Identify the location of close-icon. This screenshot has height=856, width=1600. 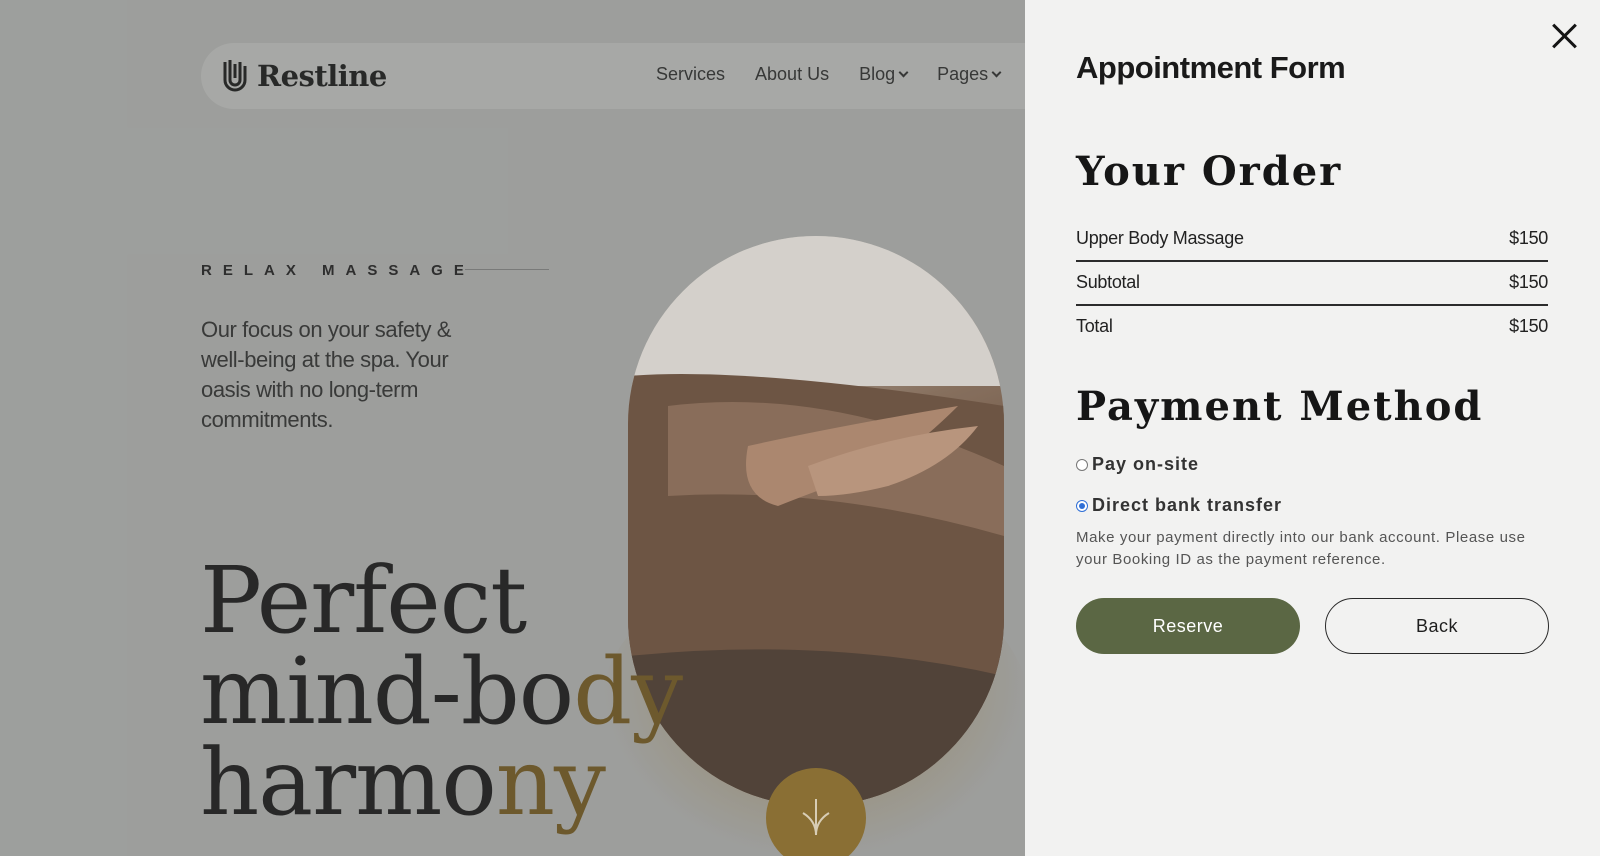
(1565, 36).